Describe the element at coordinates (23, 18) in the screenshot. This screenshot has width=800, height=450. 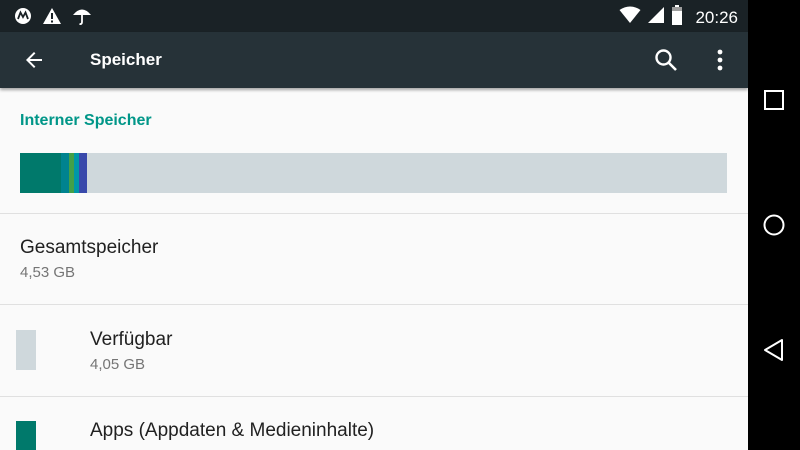
I see `motorola-icon` at that location.